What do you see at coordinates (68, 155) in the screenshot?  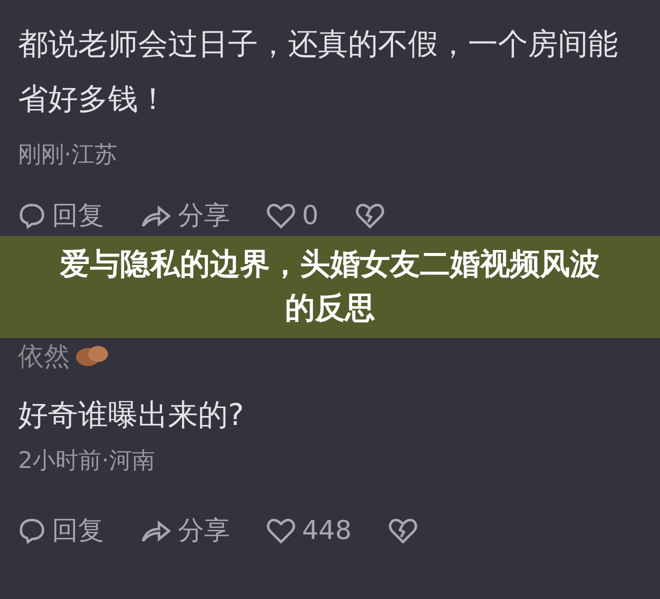 I see `comment-meta: 刚刚·江苏` at bounding box center [68, 155].